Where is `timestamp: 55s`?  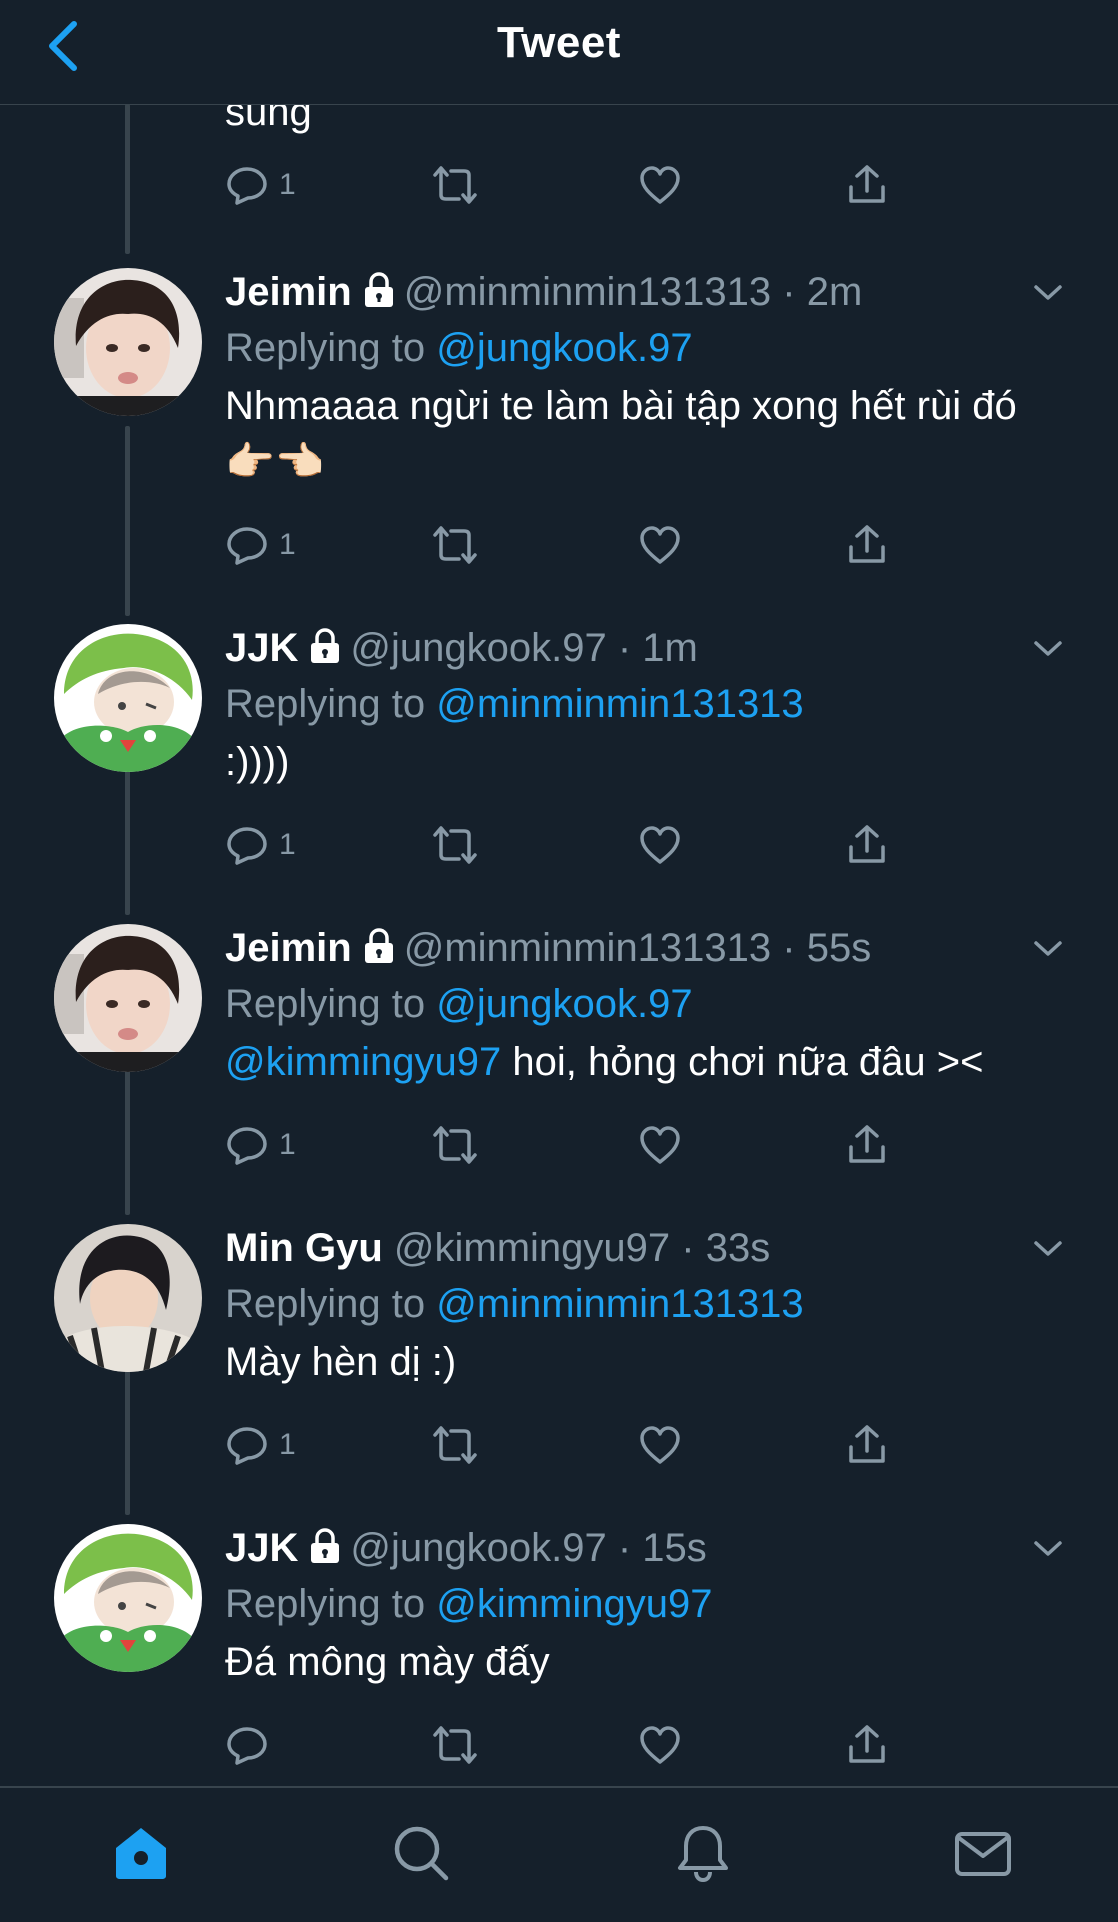 timestamp: 55s is located at coordinates (839, 948).